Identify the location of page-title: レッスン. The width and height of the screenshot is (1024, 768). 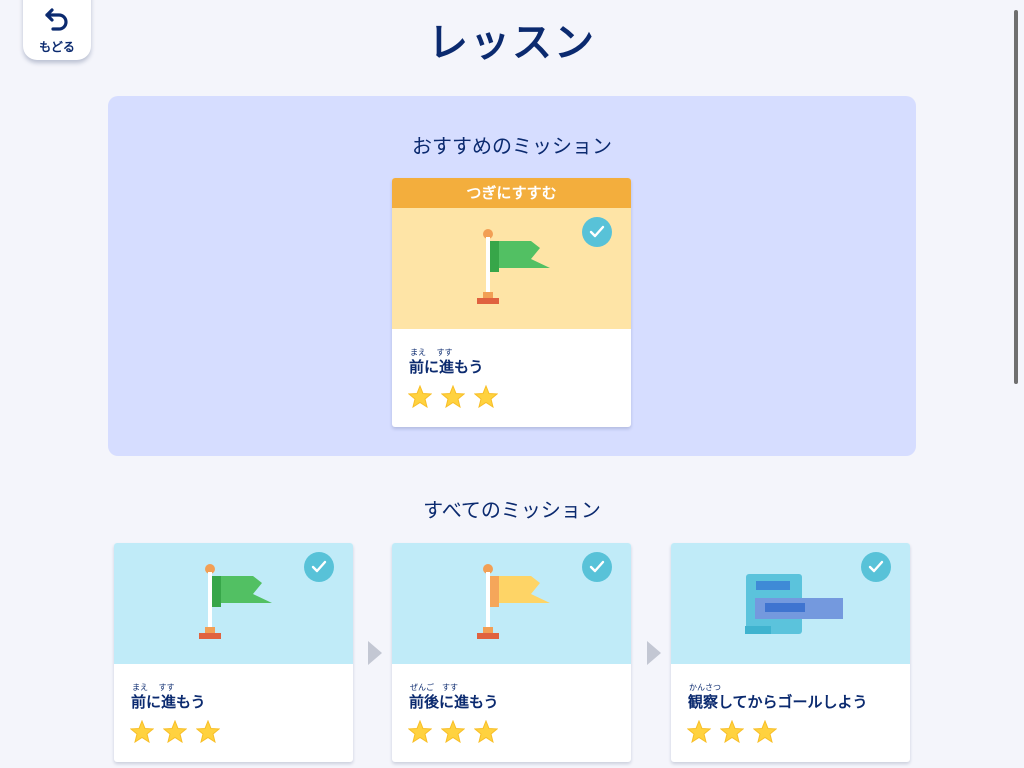
(512, 43).